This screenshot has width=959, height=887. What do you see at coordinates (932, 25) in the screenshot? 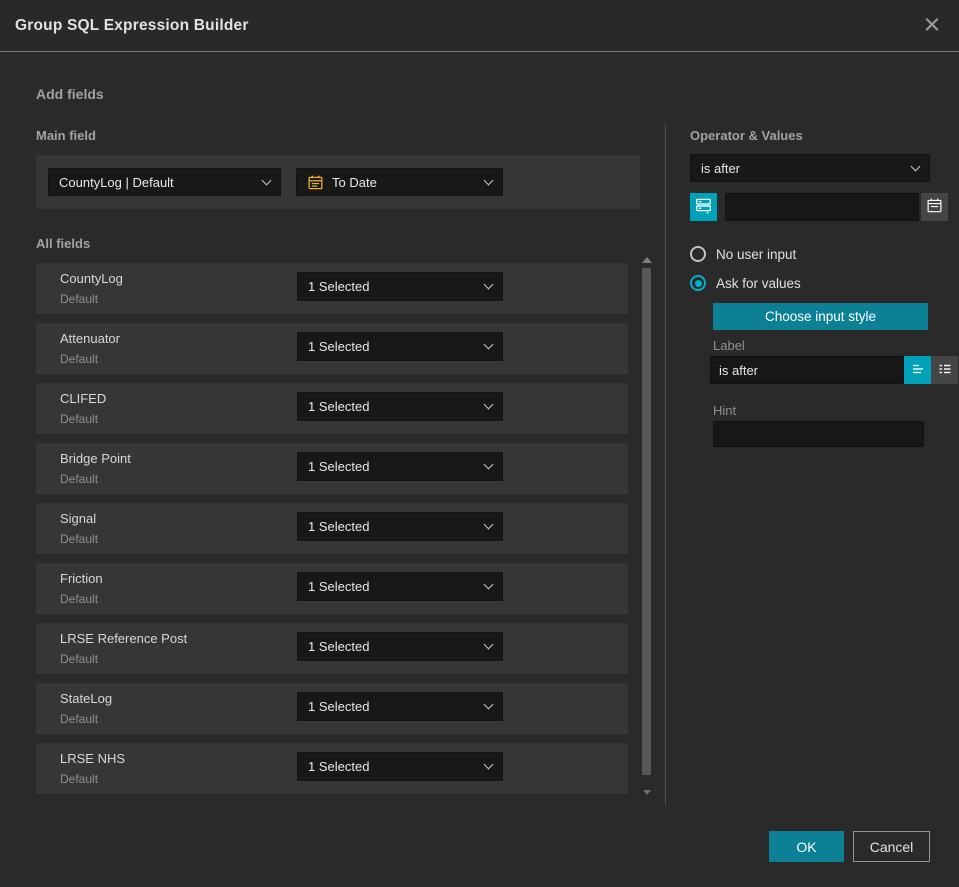
I see `close-icon: ×` at bounding box center [932, 25].